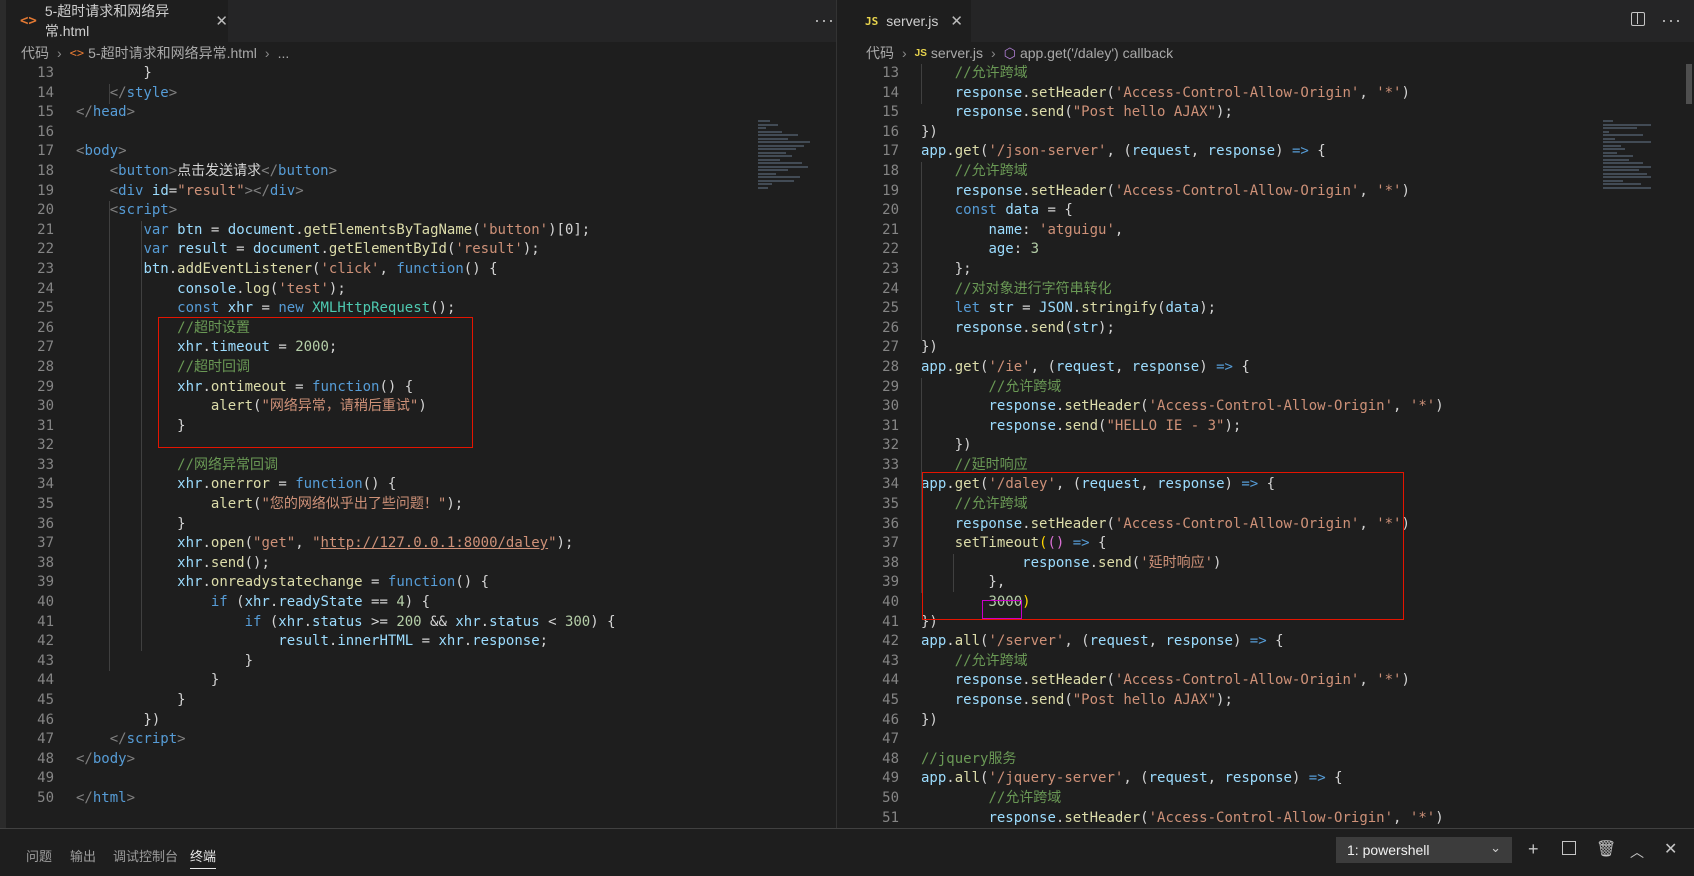  I want to click on code-line: 35 alert("您的网络似乎出了些问题！");, so click(234, 505).